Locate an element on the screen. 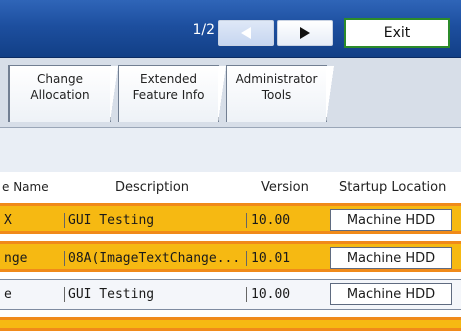 The width and height of the screenshot is (461, 331). tab-administrator-tools: Administrator Tools is located at coordinates (280, 93).